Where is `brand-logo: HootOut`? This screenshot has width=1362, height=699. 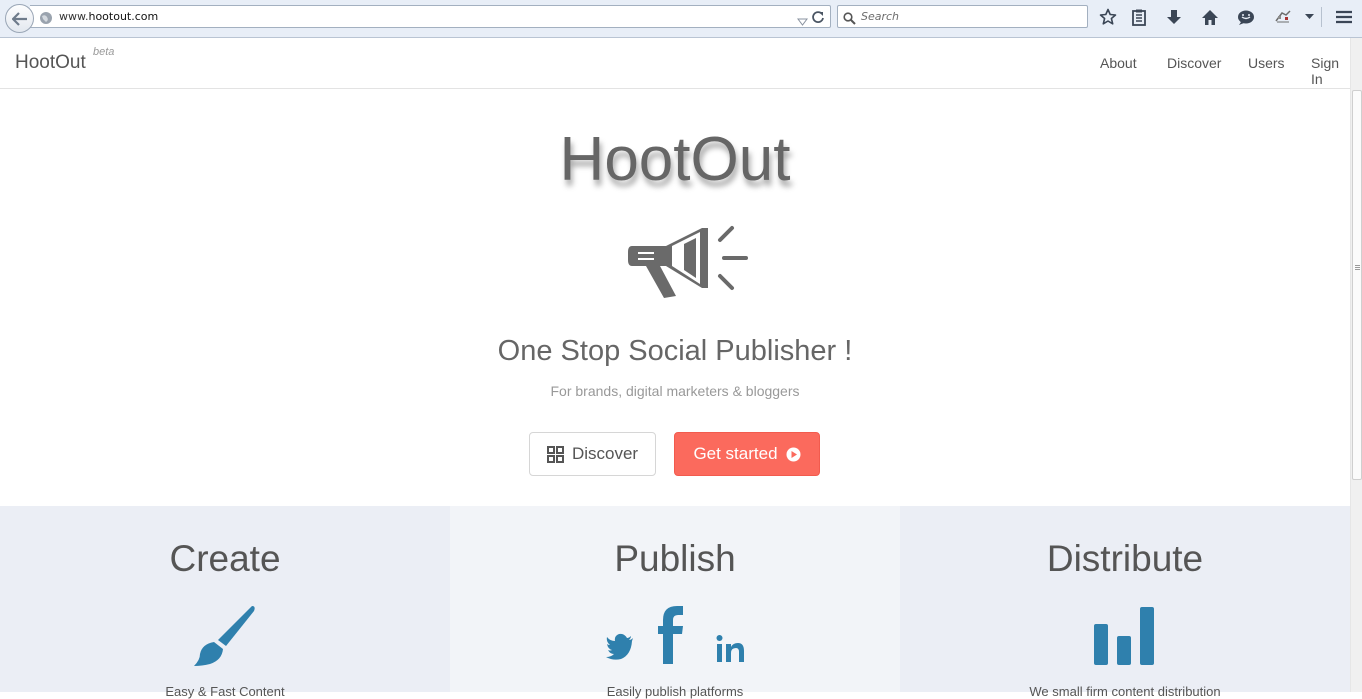
brand-logo: HootOut is located at coordinates (50, 63).